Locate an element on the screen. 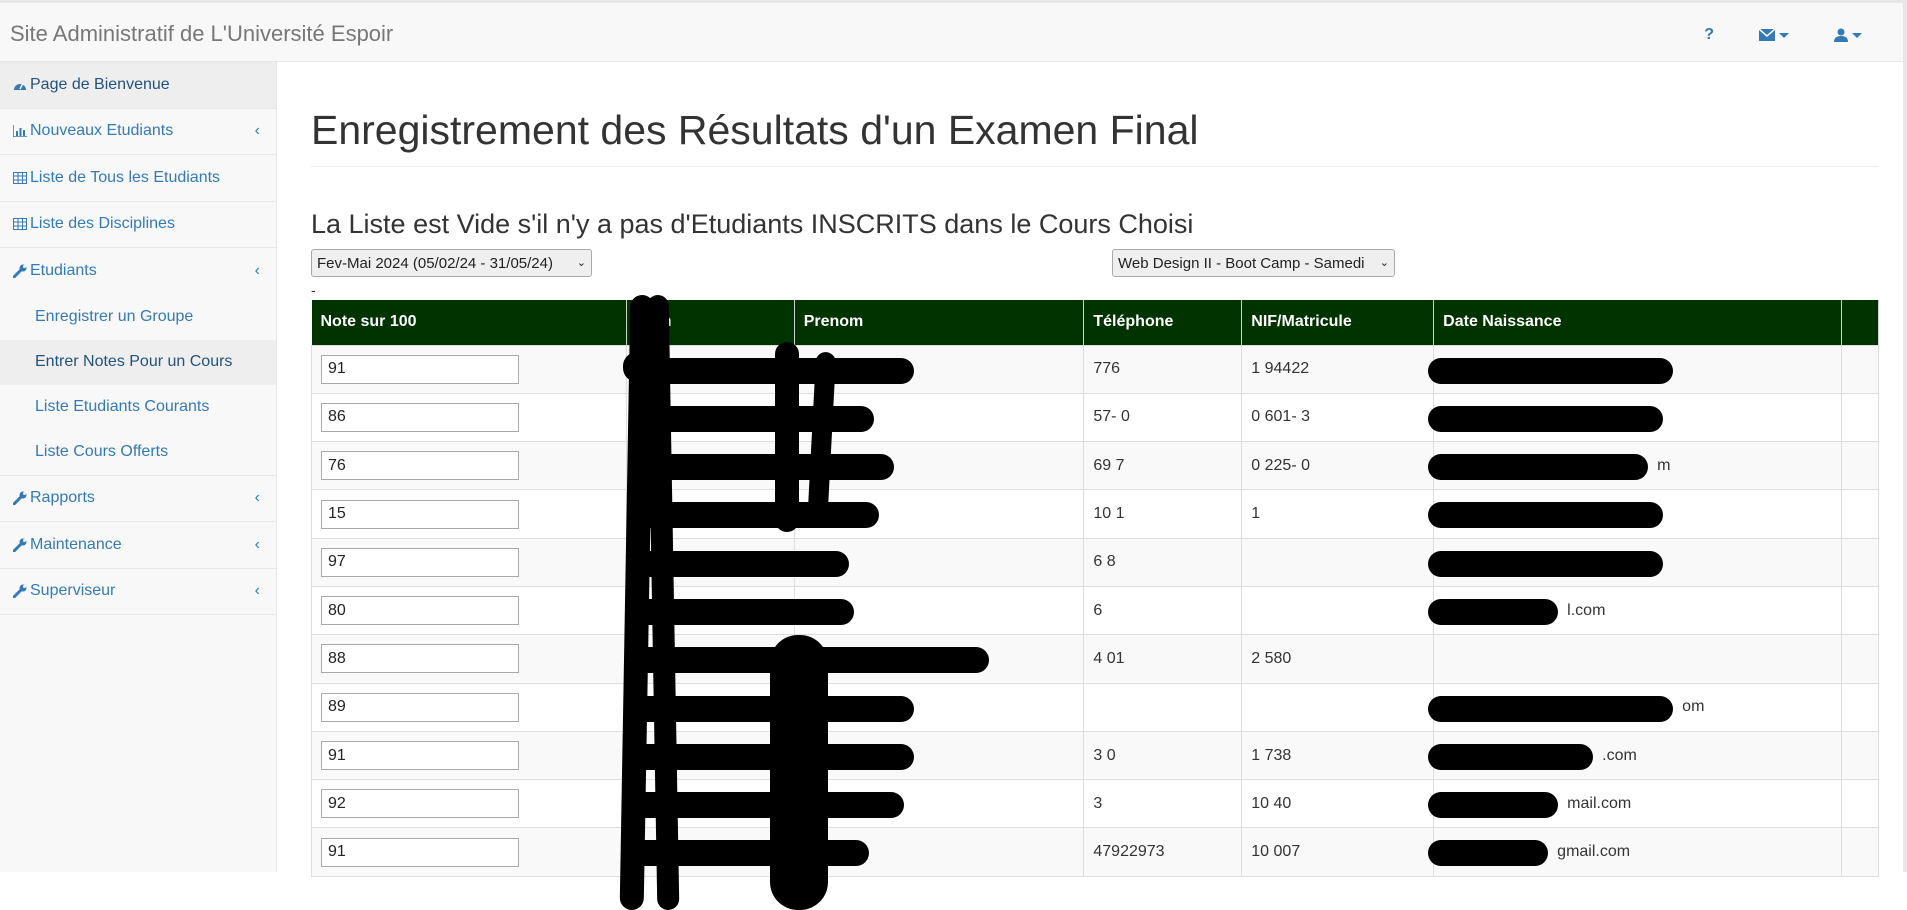 The width and height of the screenshot is (1907, 910). sidebar-item-liste-etudiants: Liste de Tous les Etudiants is located at coordinates (138, 178).